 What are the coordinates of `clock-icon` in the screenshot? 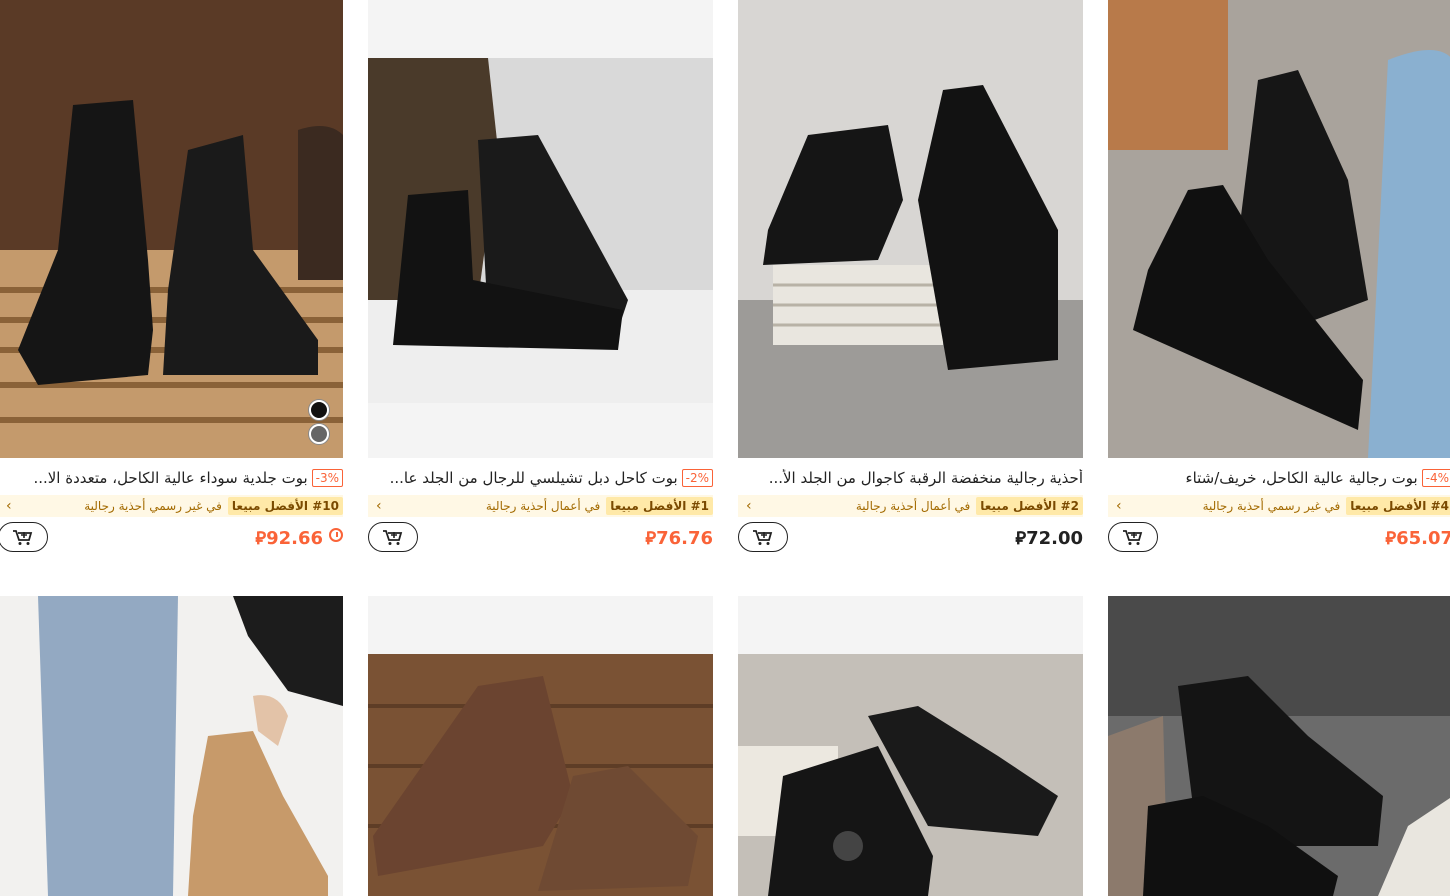 It's located at (336, 535).